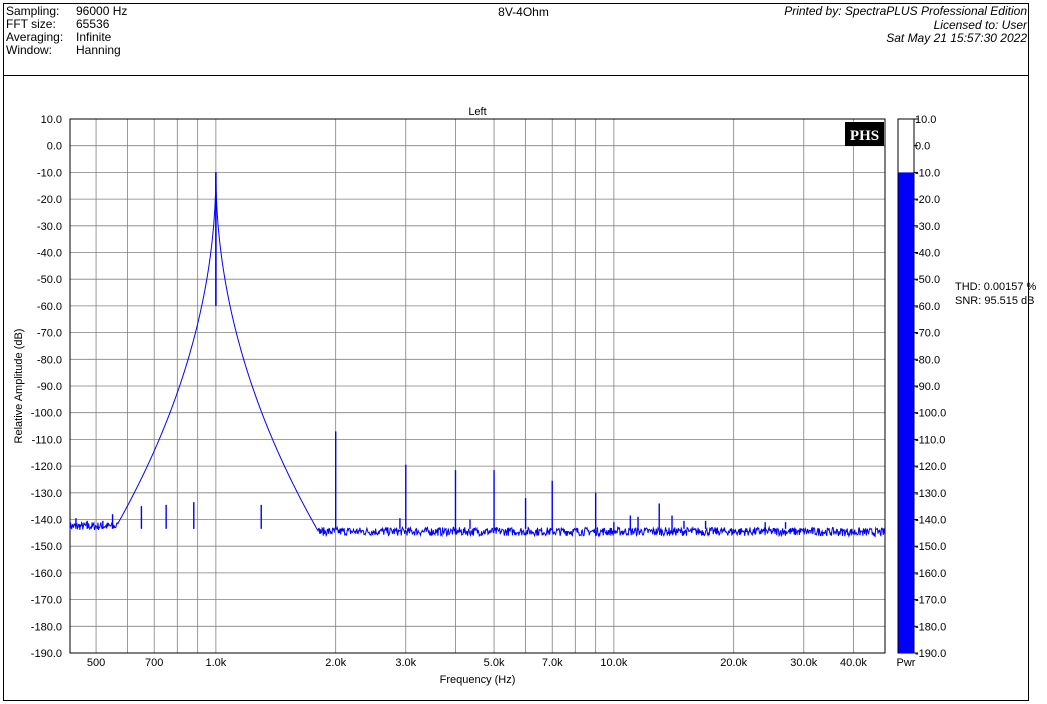  What do you see at coordinates (930, 494) in the screenshot?
I see `level-bar-tick-label: -130.0` at bounding box center [930, 494].